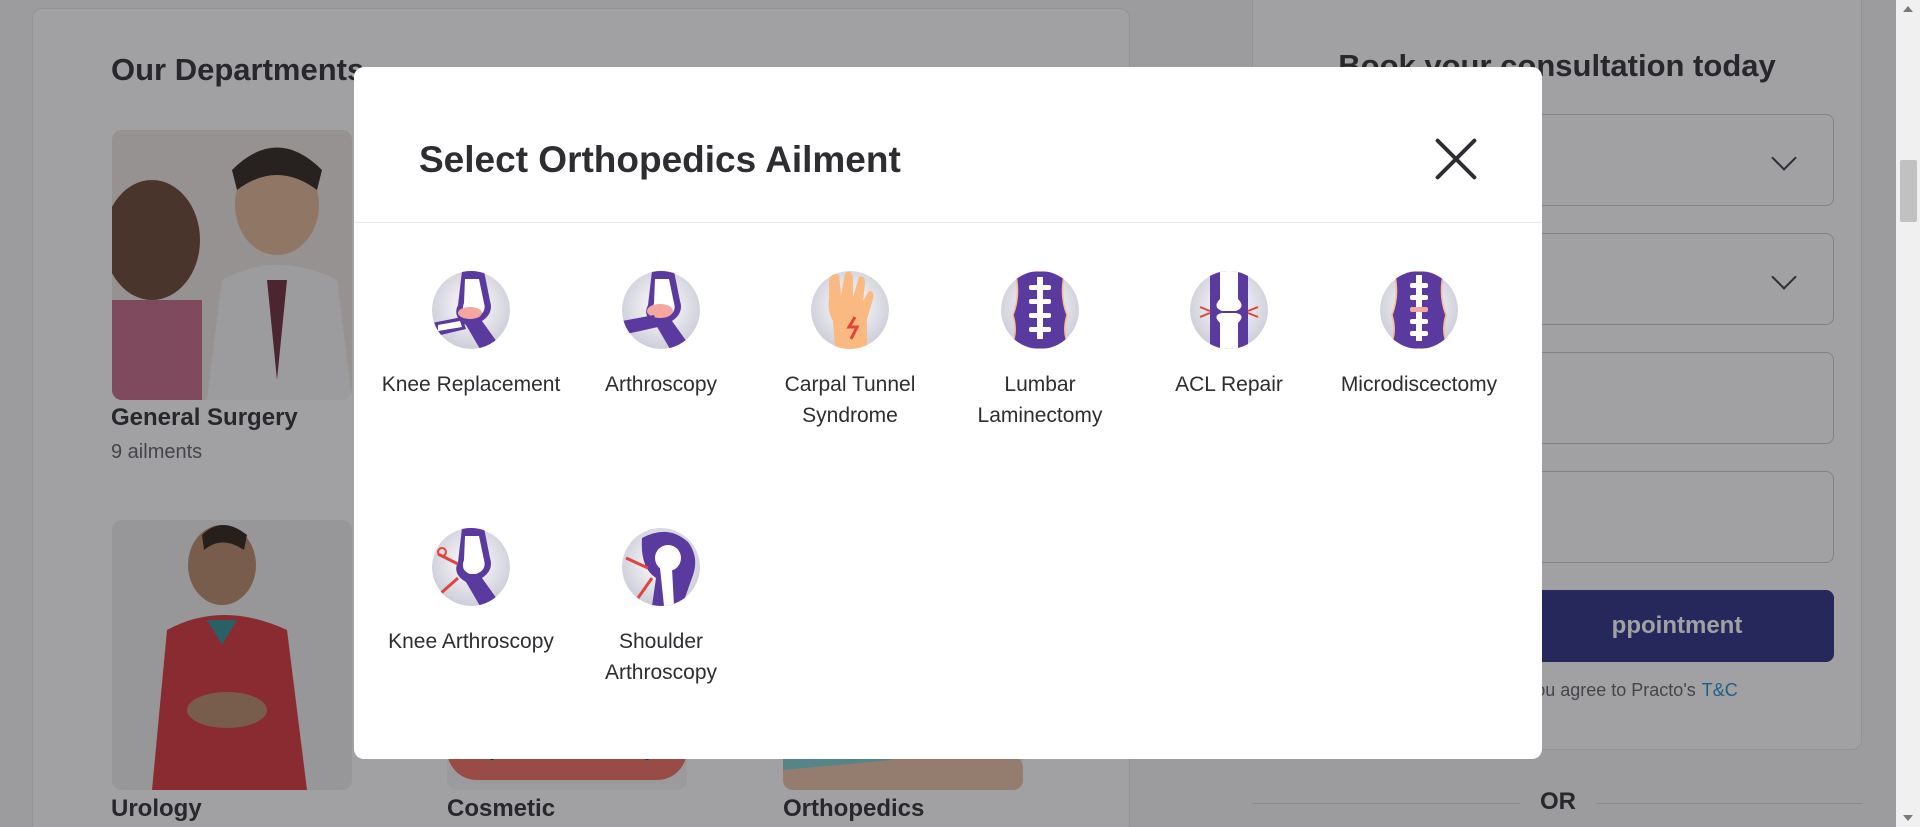  Describe the element at coordinates (471, 384) in the screenshot. I see `ailment-label: Knee Replacement` at that location.